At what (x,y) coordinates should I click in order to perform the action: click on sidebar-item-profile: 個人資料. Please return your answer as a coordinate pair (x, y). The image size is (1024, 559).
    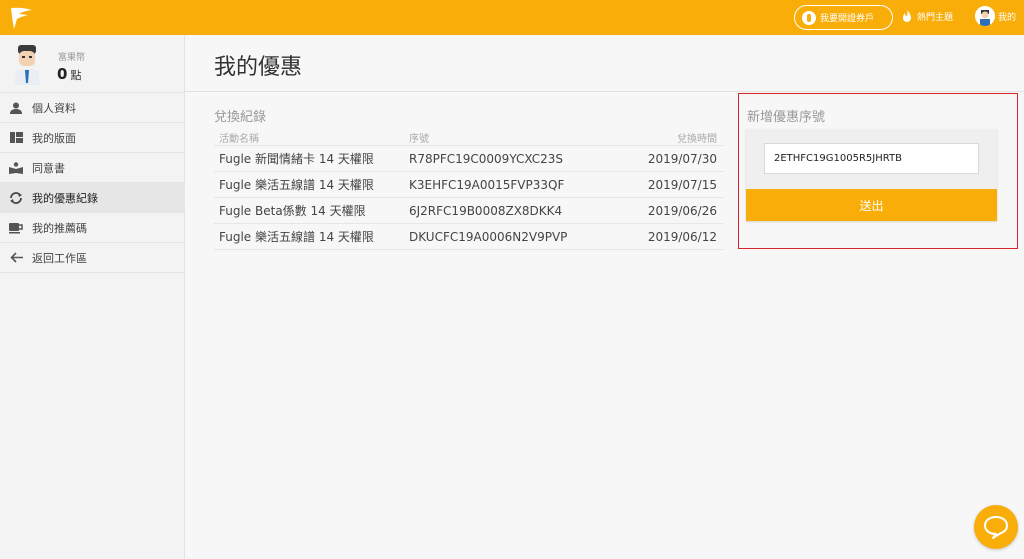
    Looking at the image, I should click on (92, 107).